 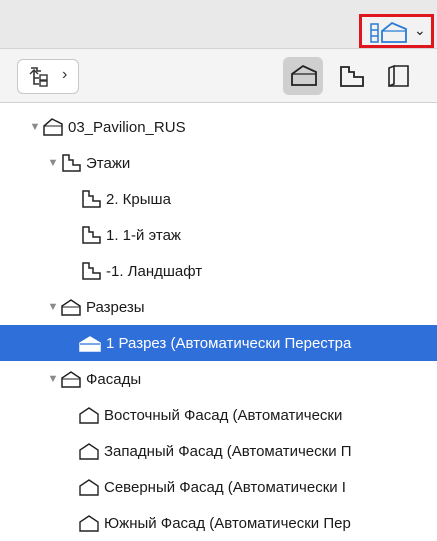 What do you see at coordinates (218, 199) in the screenshot?
I see `tree-item-story: 2. Крыша` at bounding box center [218, 199].